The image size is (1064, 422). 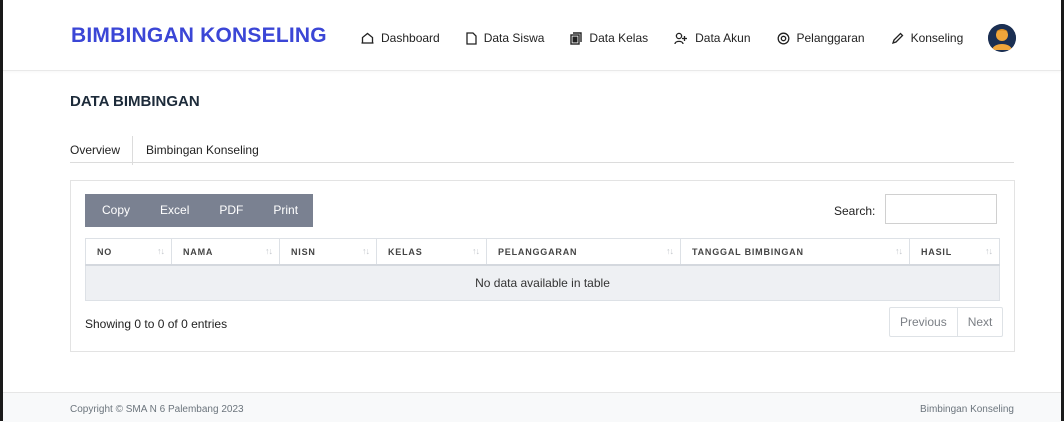 What do you see at coordinates (538, 251) in the screenshot?
I see `column-header-label: PELANGGARAN` at bounding box center [538, 251].